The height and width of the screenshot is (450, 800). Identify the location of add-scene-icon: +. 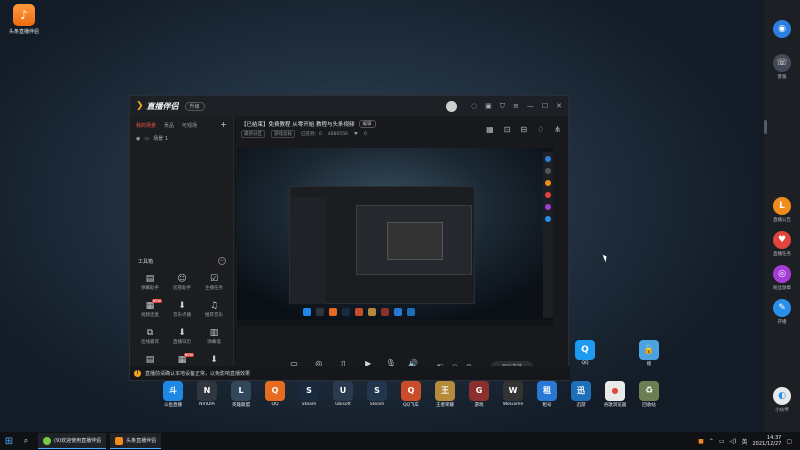
(223, 125).